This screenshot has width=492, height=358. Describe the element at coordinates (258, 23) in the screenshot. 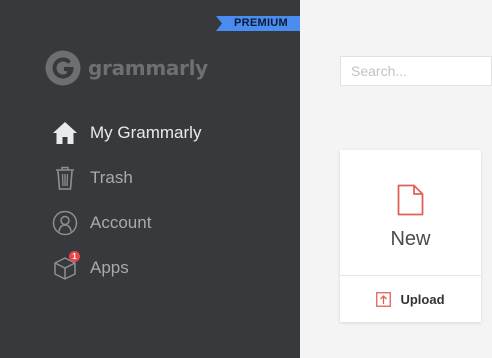

I see `premium-ribbon: PREMIUM` at that location.